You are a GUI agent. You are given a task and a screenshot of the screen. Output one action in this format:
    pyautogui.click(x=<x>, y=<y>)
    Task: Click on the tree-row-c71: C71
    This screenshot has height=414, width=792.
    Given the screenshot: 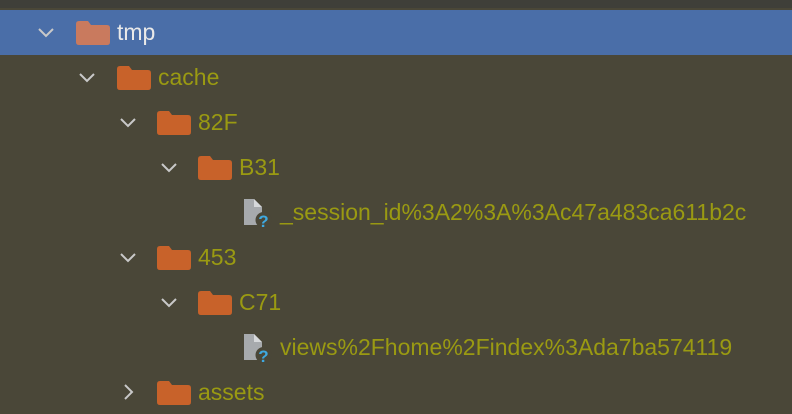 What is the action you would take?
    pyautogui.click(x=396, y=302)
    